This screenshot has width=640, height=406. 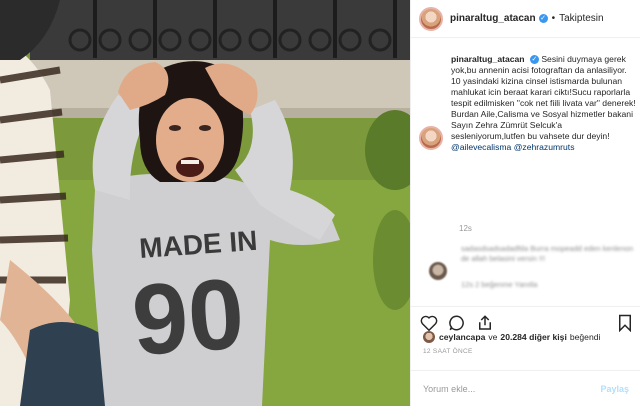 I want to click on author-avatar, so click(x=431, y=18).